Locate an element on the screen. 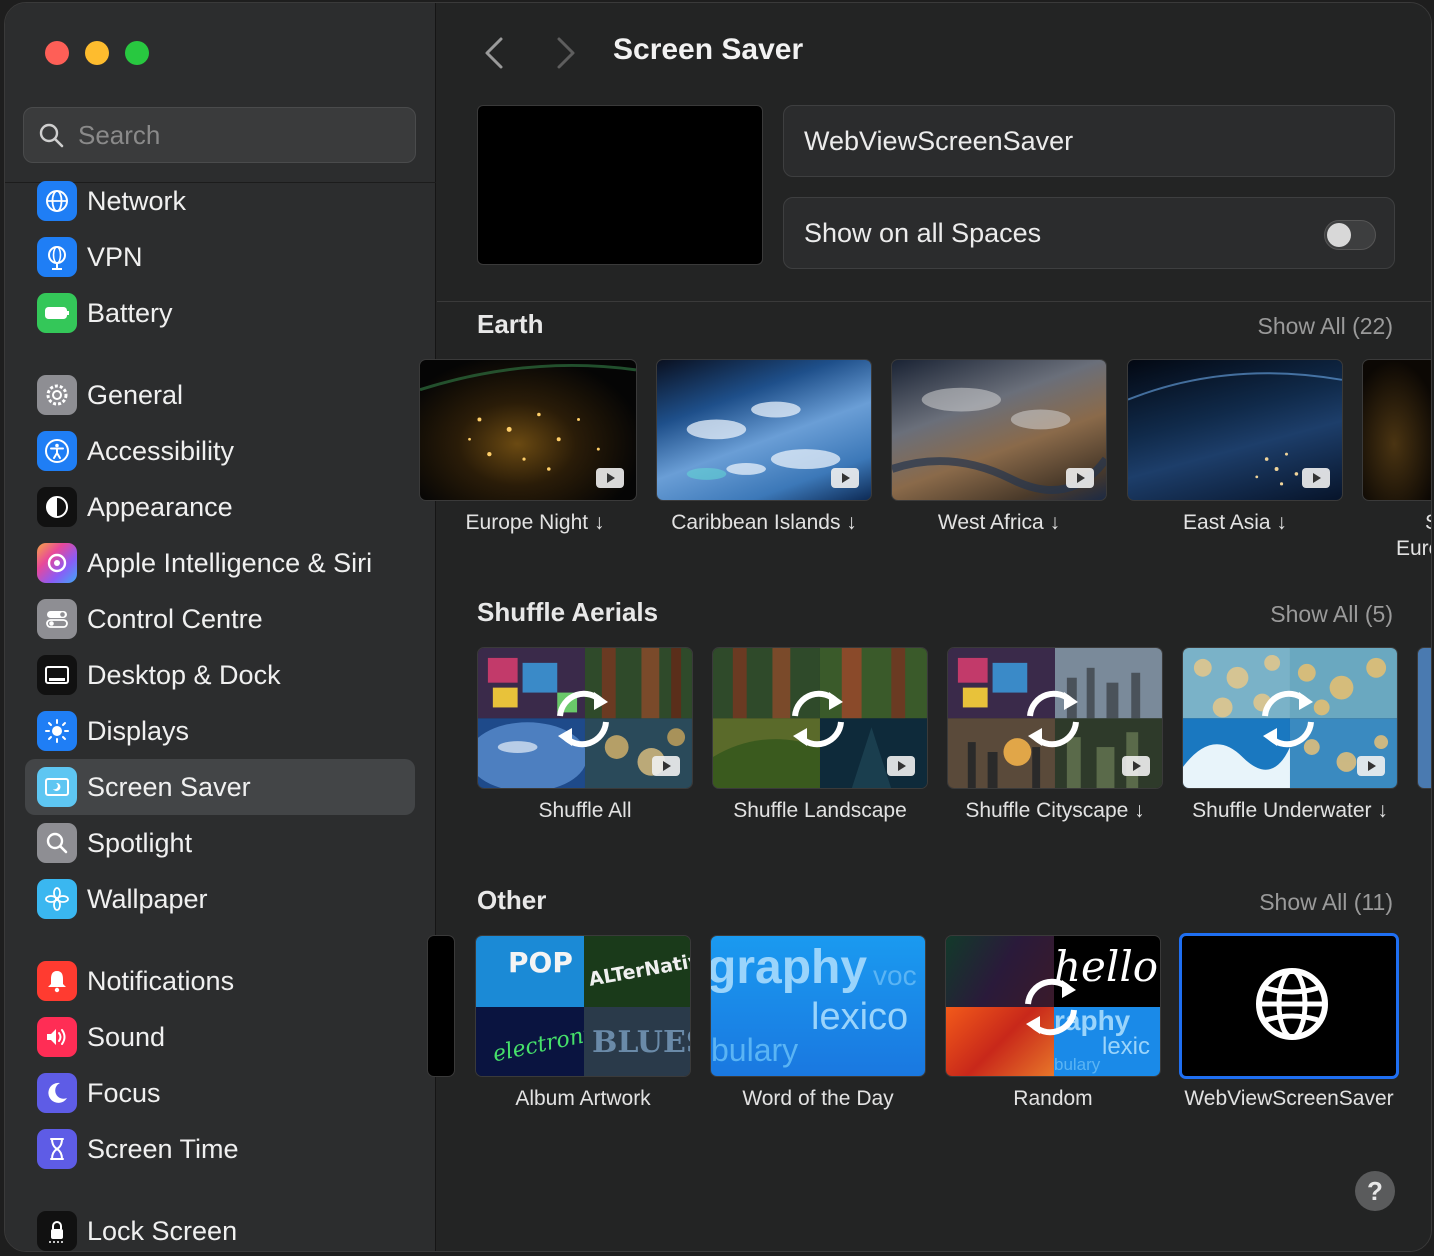 This screenshot has height=1256, width=1434. album-electronic-text: electronic is located at coordinates (537, 1043).